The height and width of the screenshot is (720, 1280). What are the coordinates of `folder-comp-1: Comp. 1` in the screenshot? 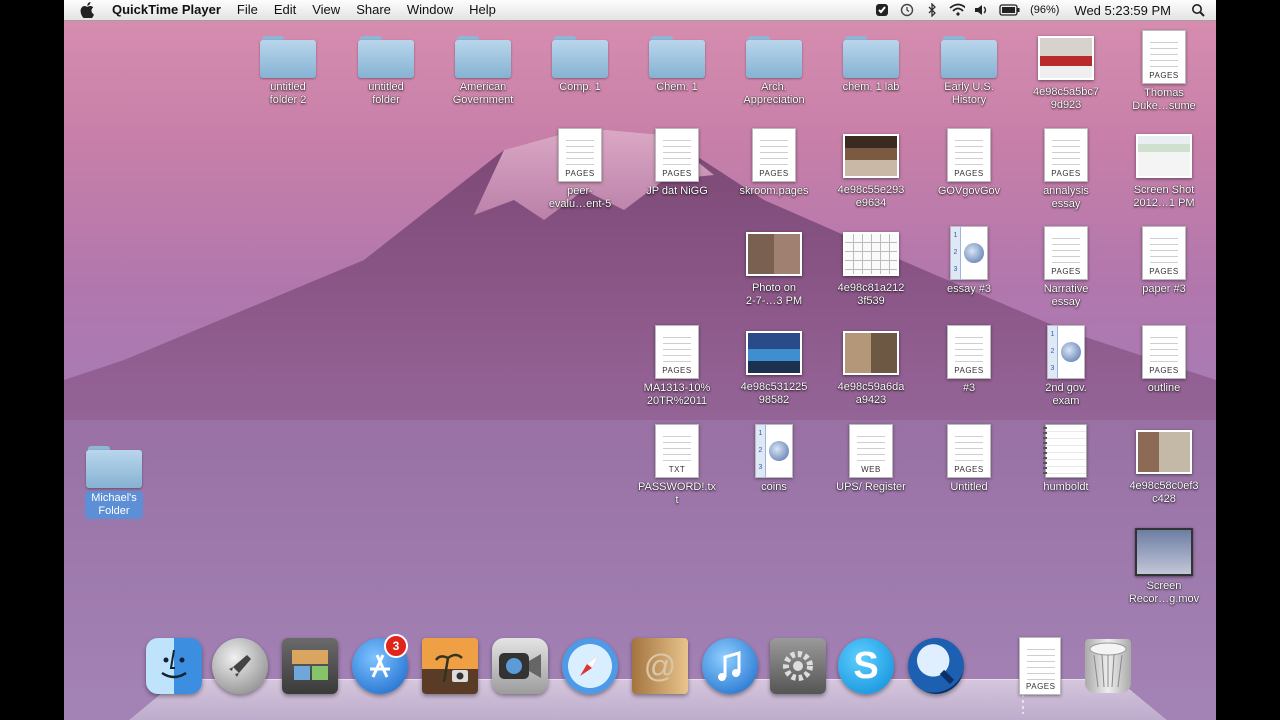 It's located at (580, 64).